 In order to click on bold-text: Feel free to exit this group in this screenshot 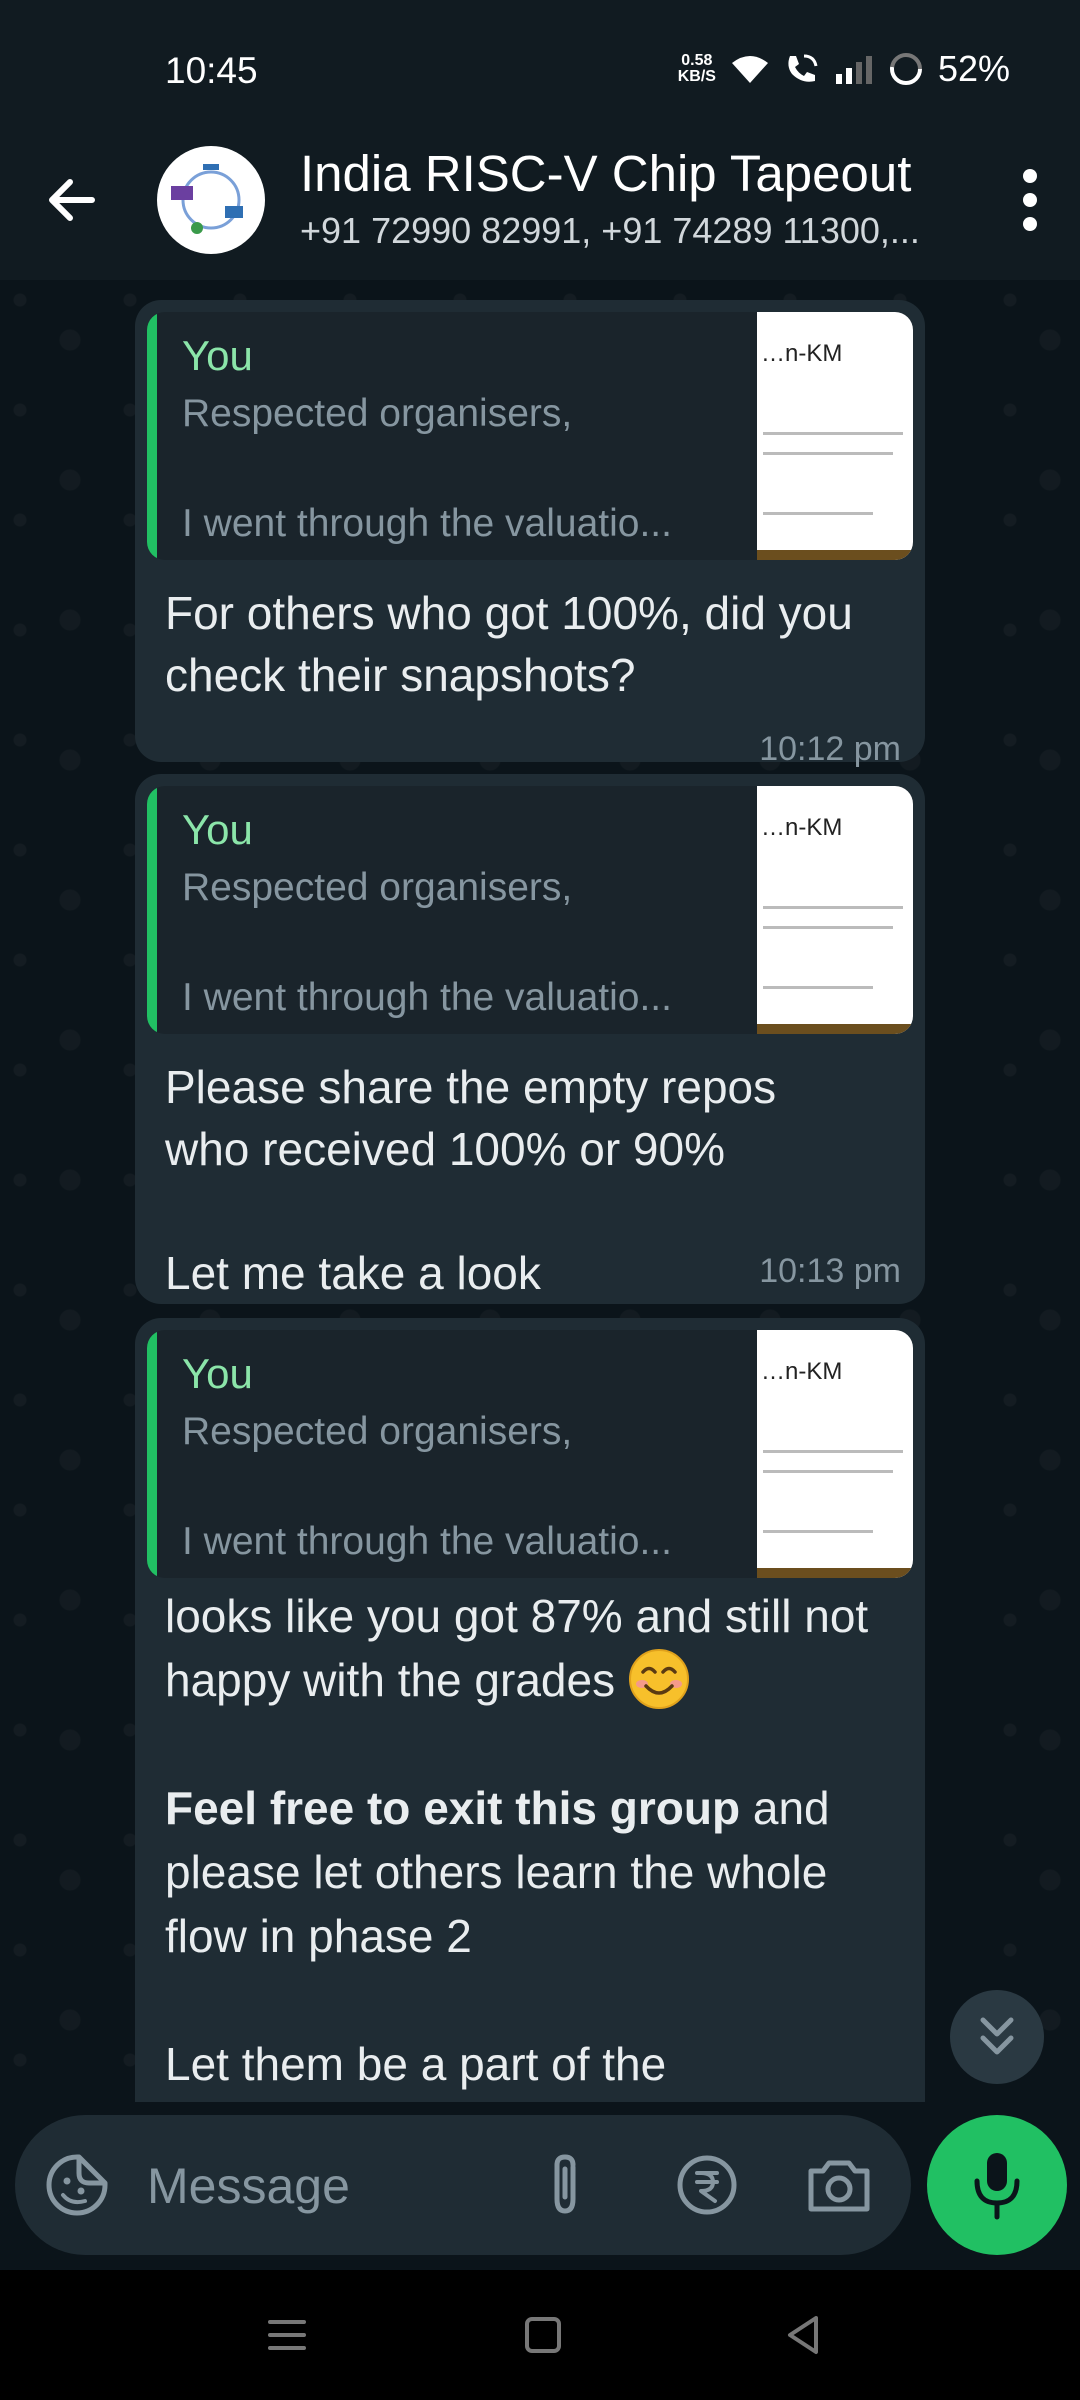, I will do `click(453, 1808)`.